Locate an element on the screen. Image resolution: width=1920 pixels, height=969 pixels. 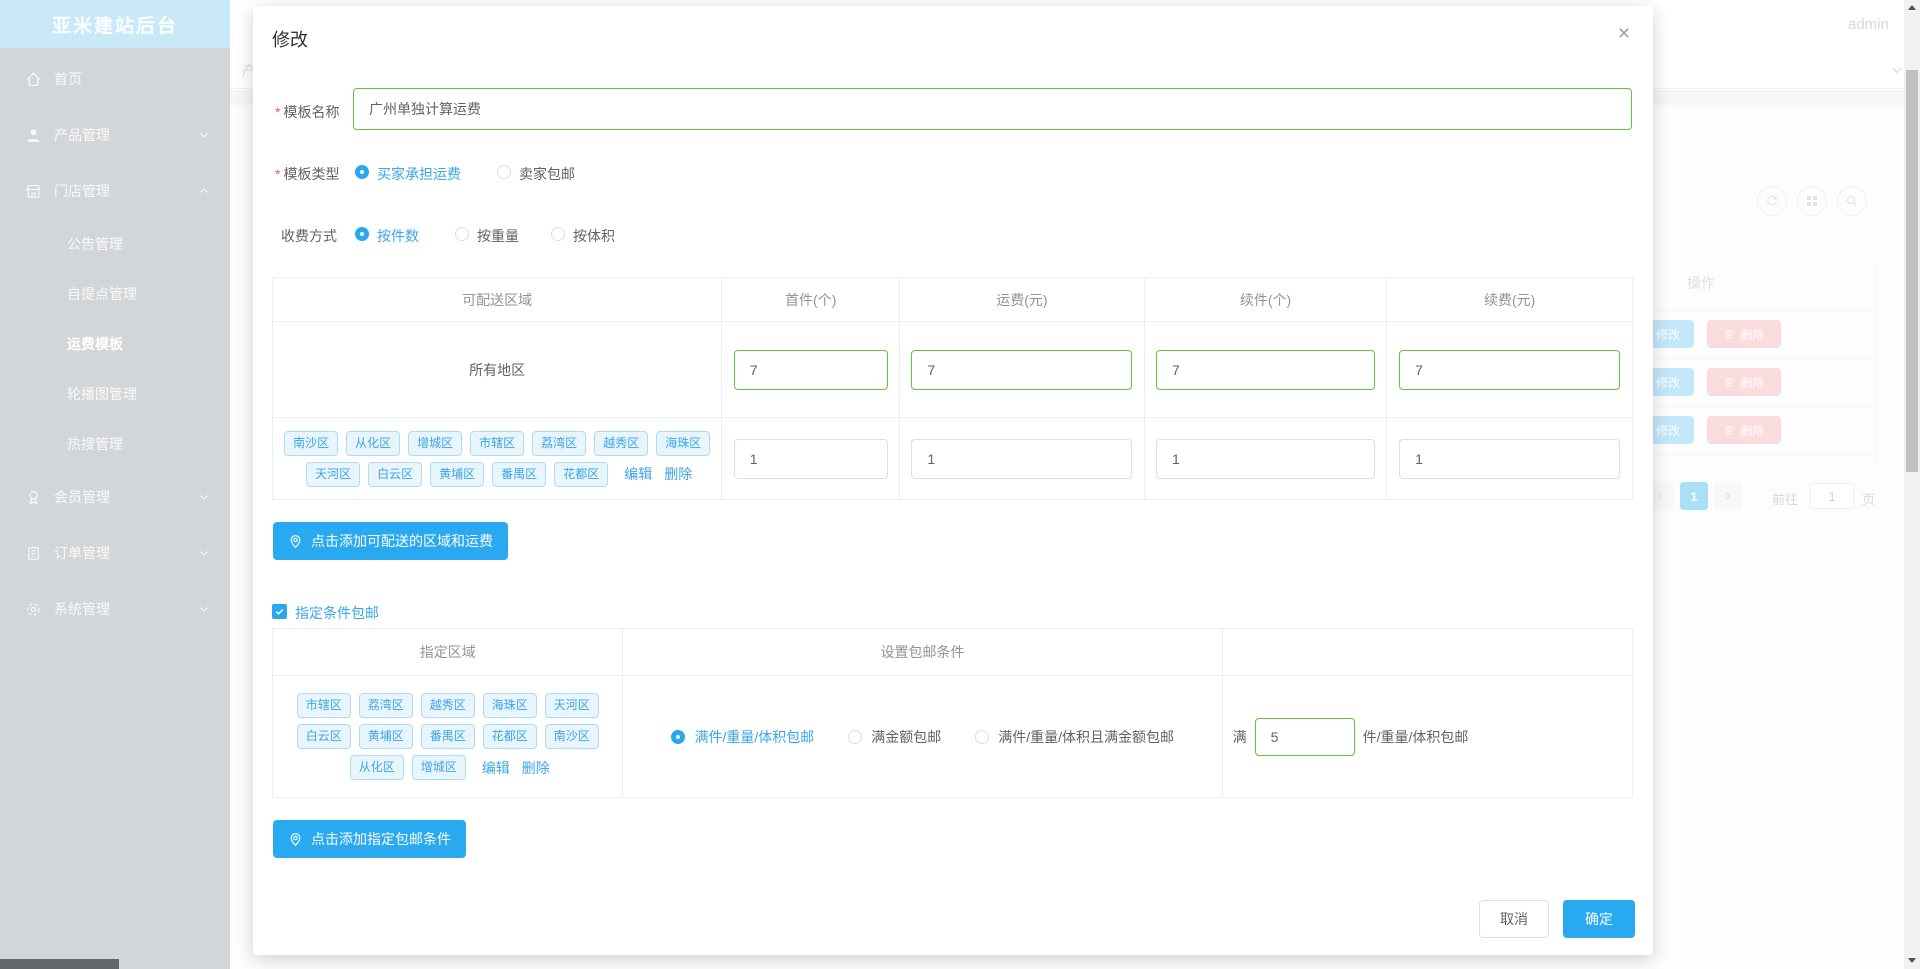
edit-label: 修改 is located at coordinates (1667, 334).